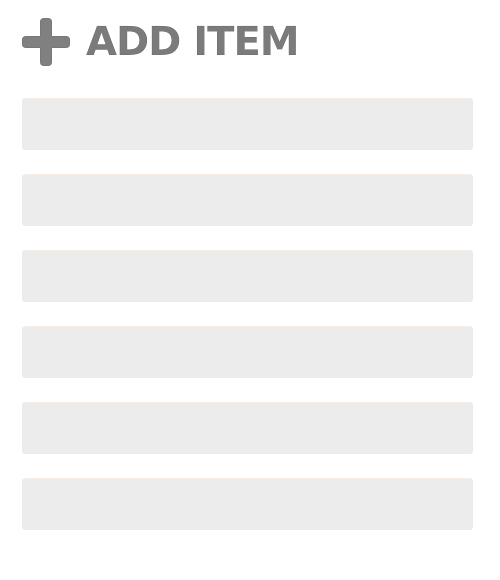 The image size is (500, 580). Describe the element at coordinates (192, 42) in the screenshot. I see `page-title: ADD ITEM` at that location.